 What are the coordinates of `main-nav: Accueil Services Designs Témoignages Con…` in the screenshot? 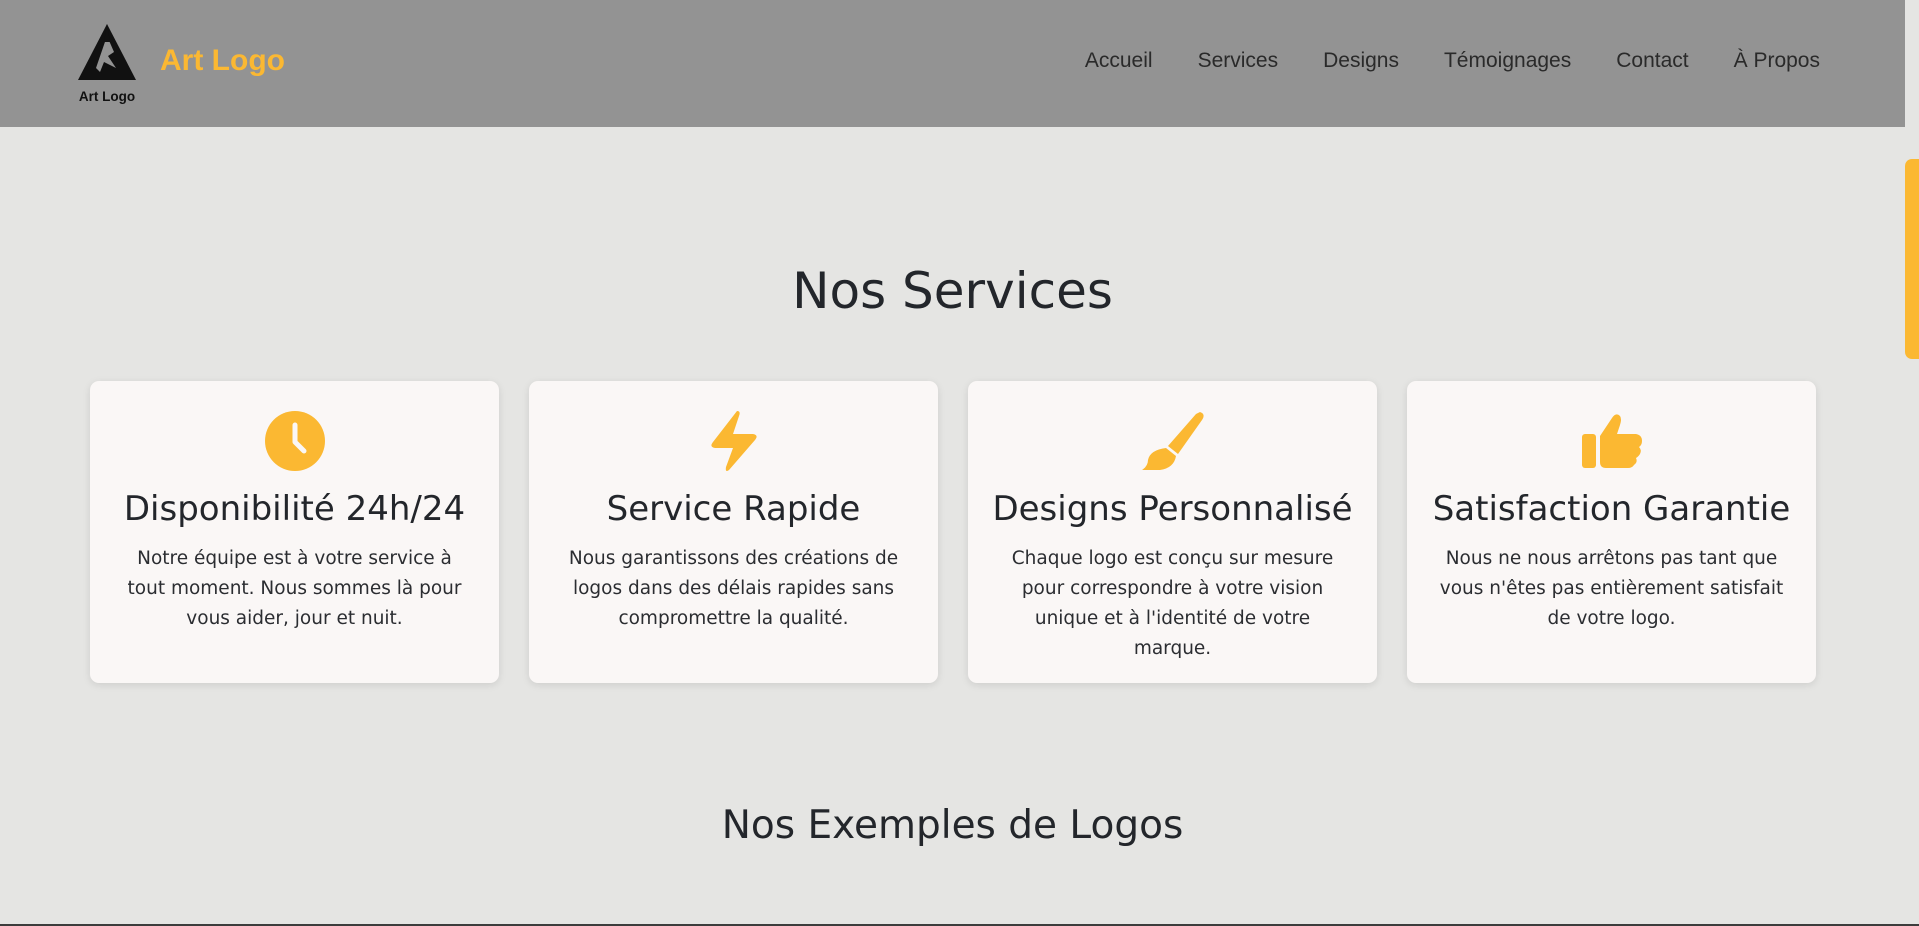 It's located at (1452, 61).